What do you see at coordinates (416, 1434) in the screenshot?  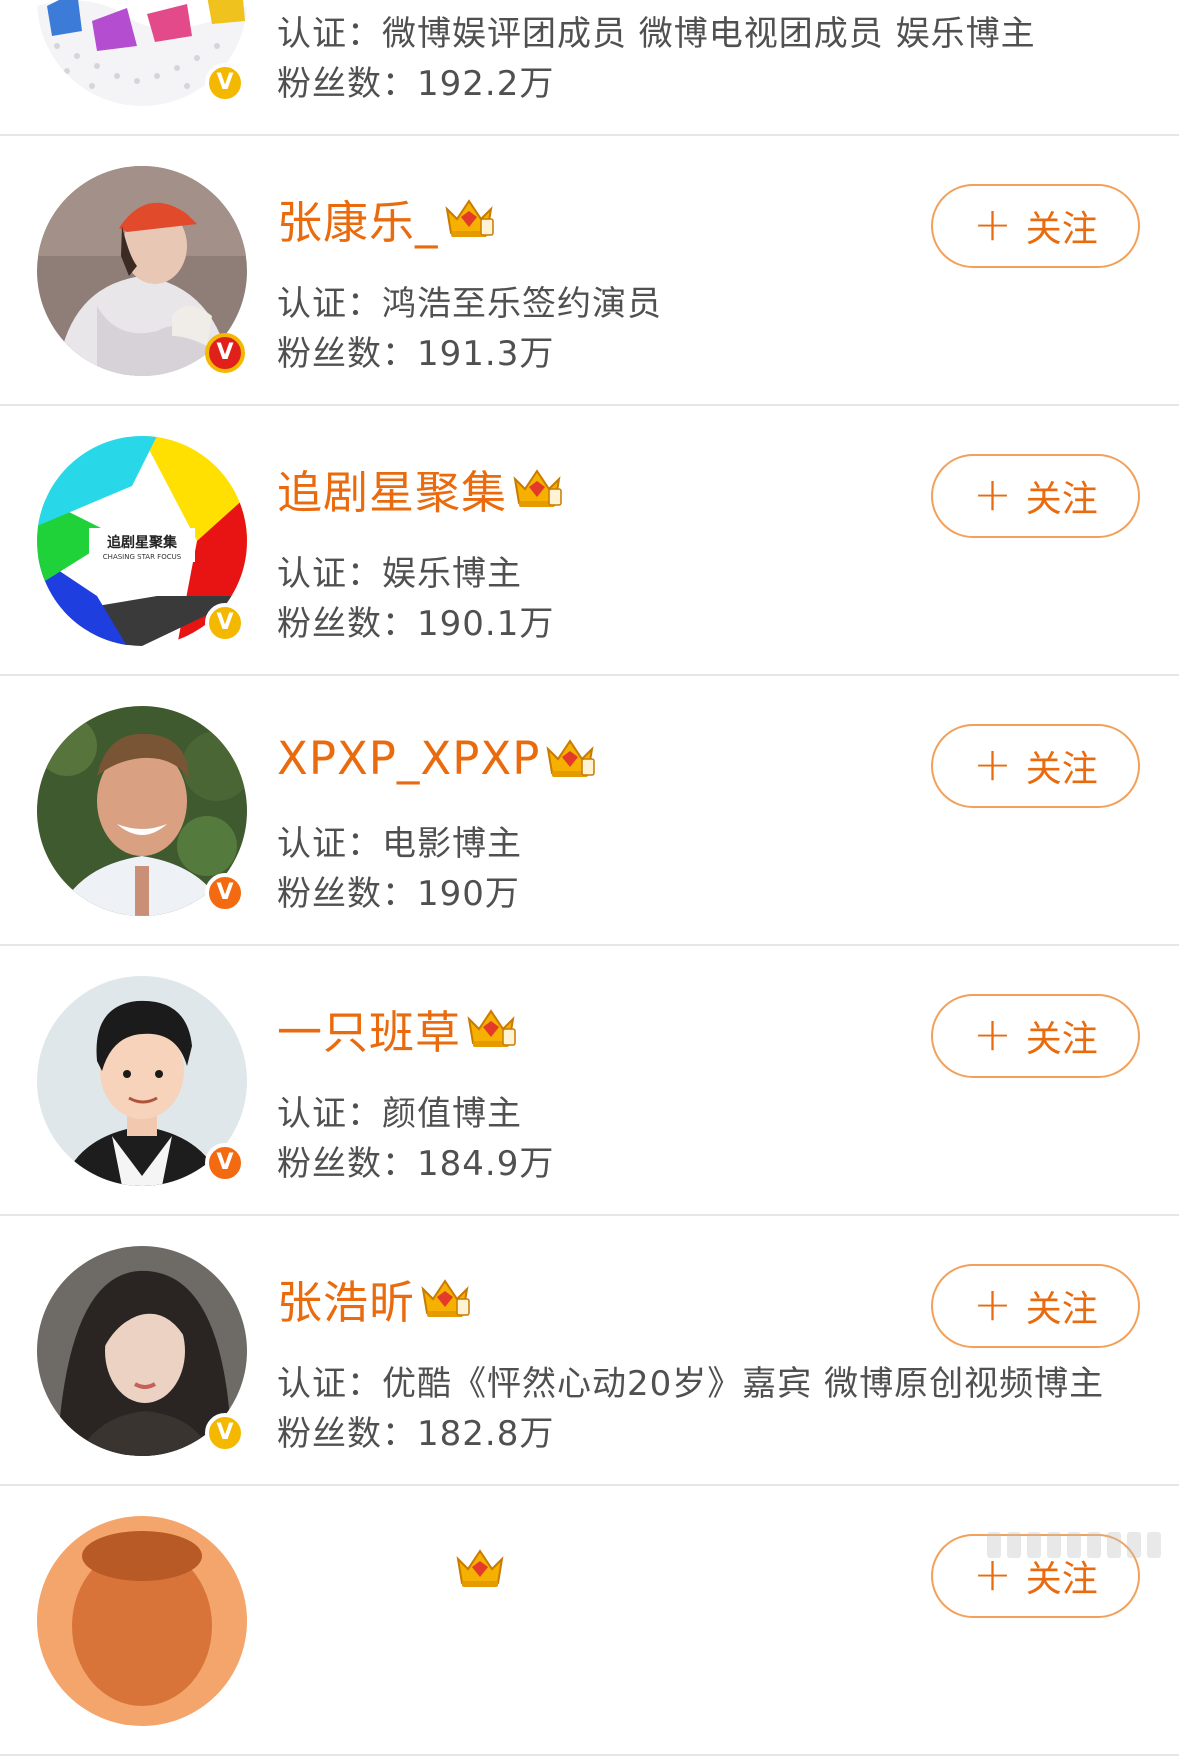 I see `fans-count: 粉丝数：182.8万` at bounding box center [416, 1434].